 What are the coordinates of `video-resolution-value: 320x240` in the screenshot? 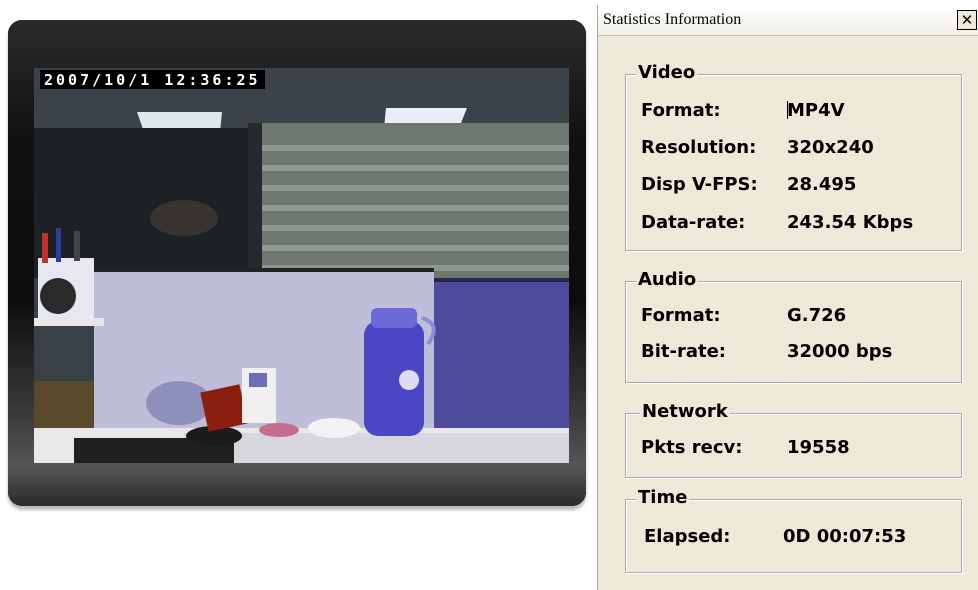 It's located at (830, 147).